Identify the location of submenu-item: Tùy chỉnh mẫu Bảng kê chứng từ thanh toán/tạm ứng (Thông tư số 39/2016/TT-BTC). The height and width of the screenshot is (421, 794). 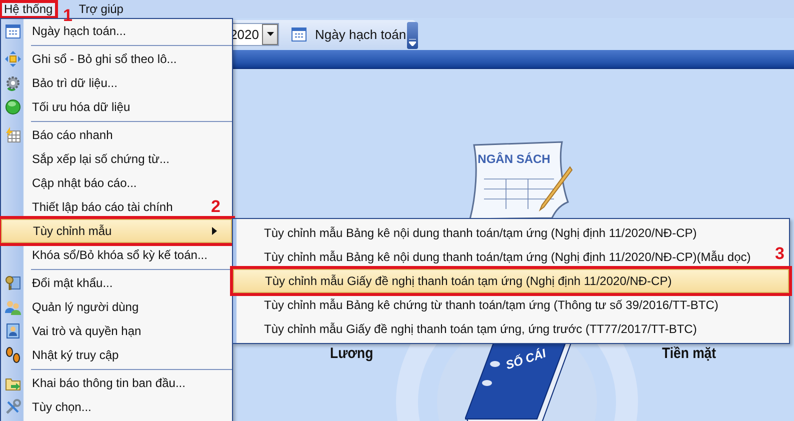
(478, 305).